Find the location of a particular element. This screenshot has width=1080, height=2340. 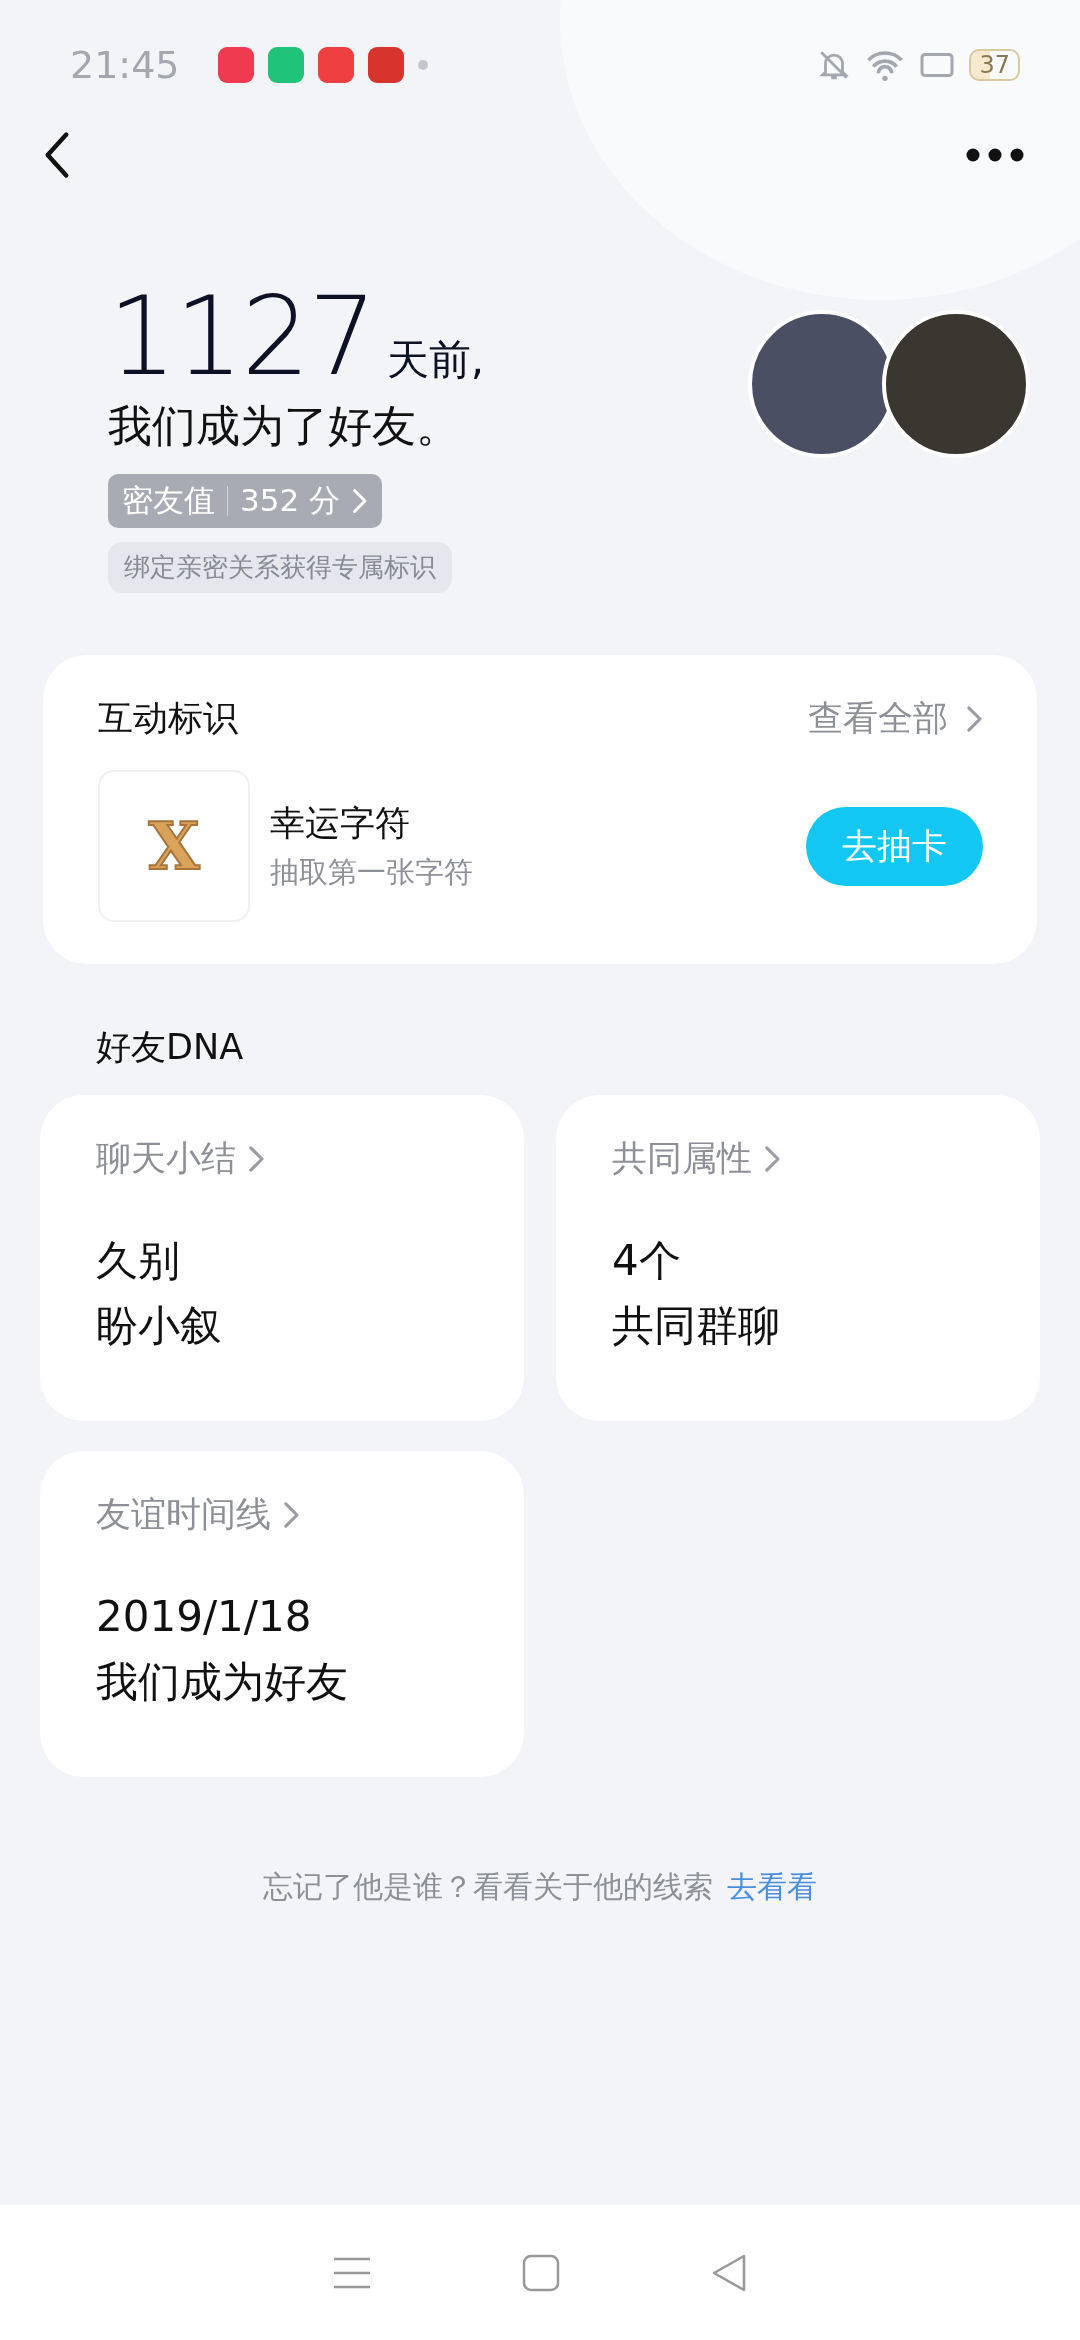

more-icon is located at coordinates (995, 155).